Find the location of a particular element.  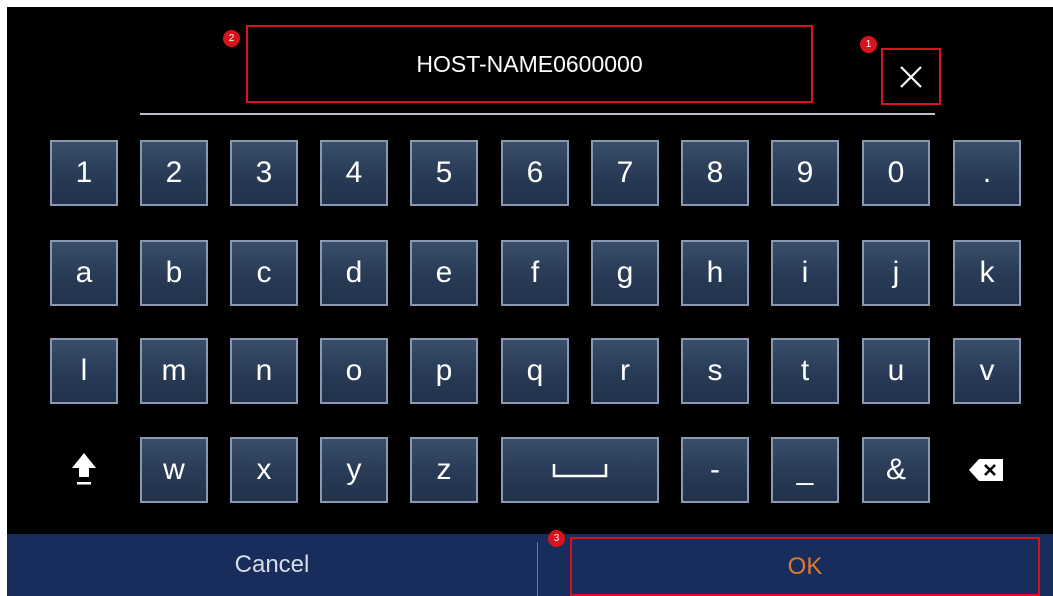

key-2: 2 is located at coordinates (174, 173).